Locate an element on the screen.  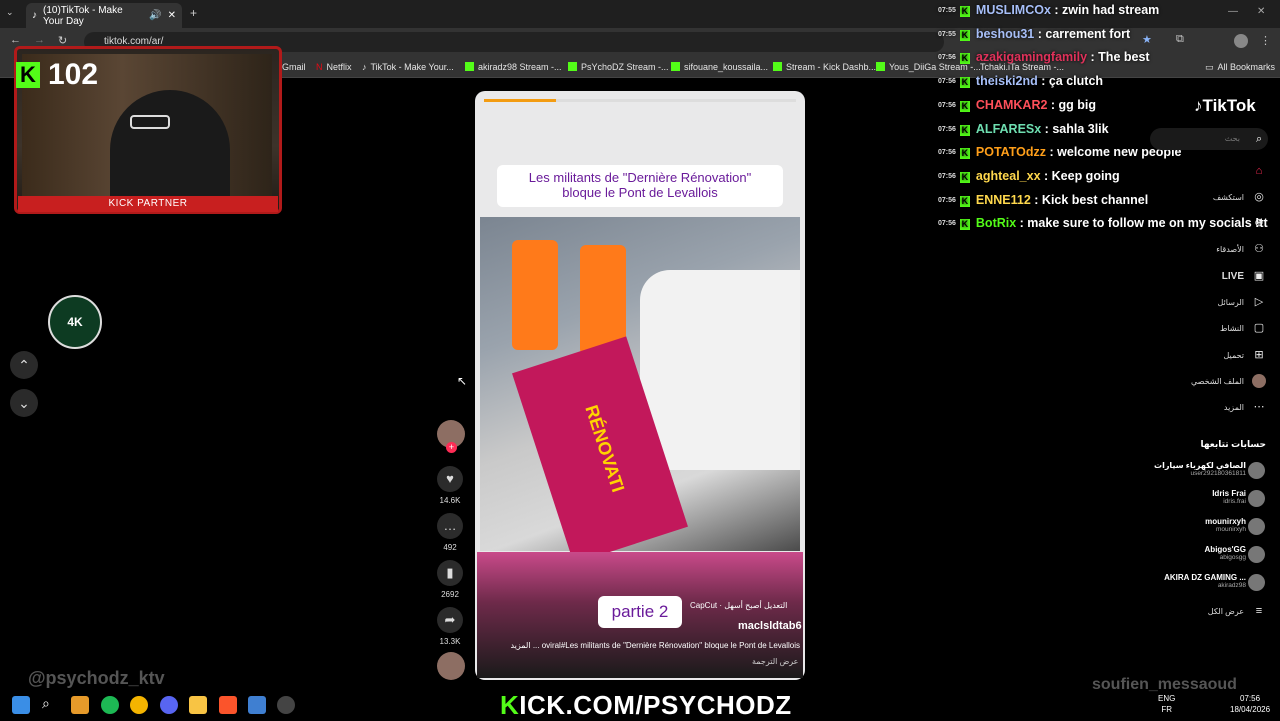
spotify-icon is located at coordinates (110, 705).